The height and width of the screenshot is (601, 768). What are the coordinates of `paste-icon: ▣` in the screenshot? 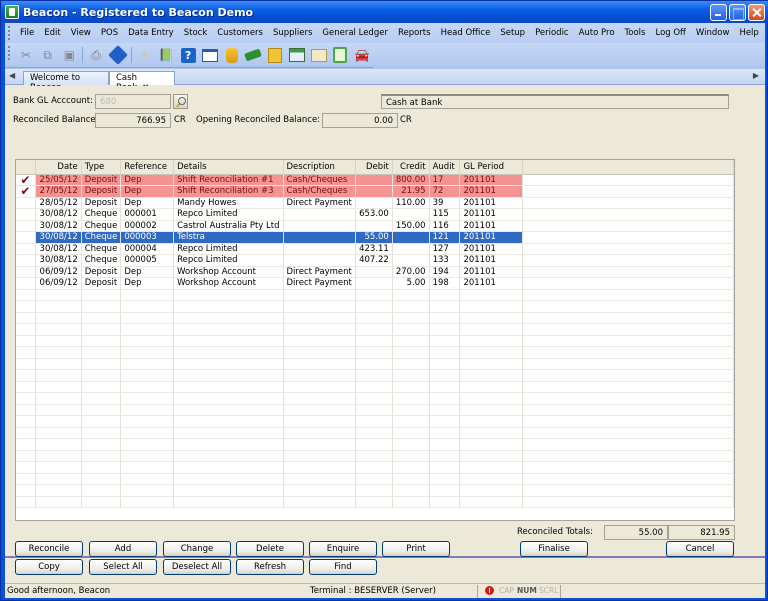 It's located at (70, 55).